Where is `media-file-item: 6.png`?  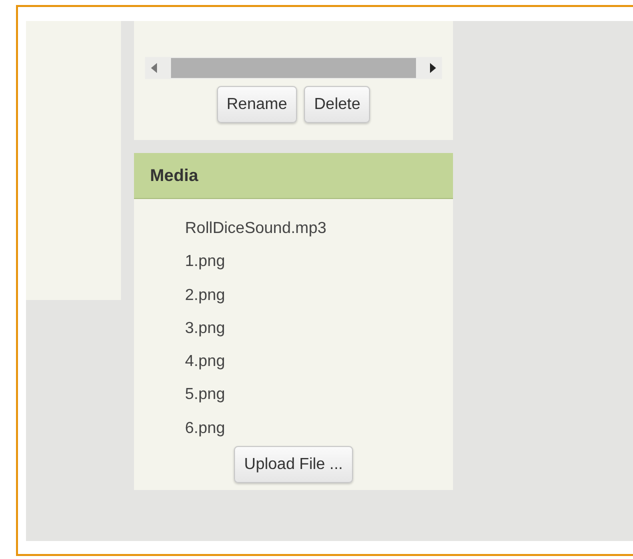
media-file-item: 6.png is located at coordinates (205, 429).